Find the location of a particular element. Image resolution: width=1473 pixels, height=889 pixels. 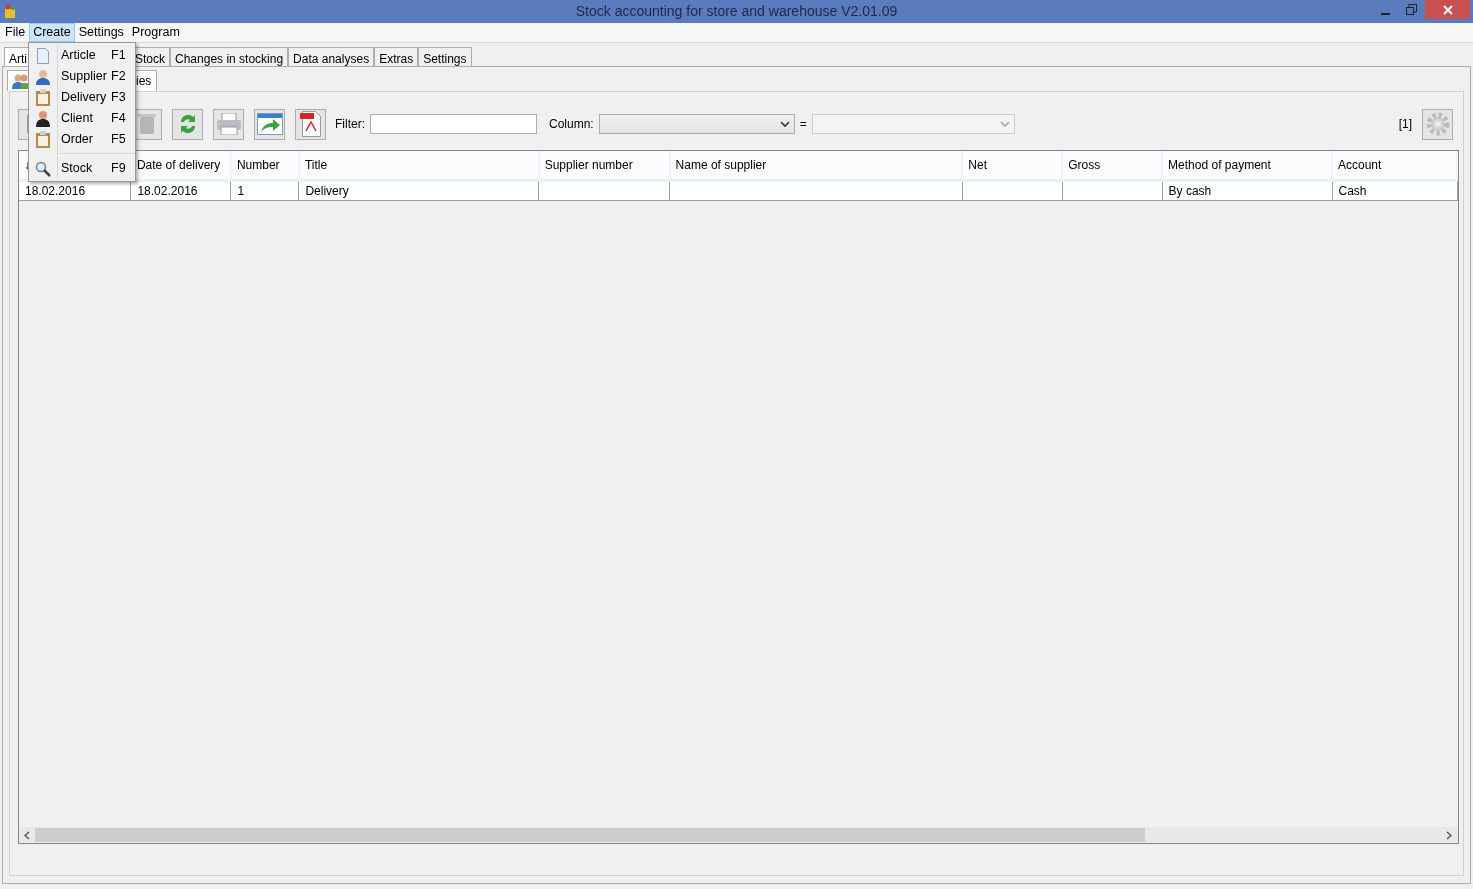

close-icon is located at coordinates (1447, 9).